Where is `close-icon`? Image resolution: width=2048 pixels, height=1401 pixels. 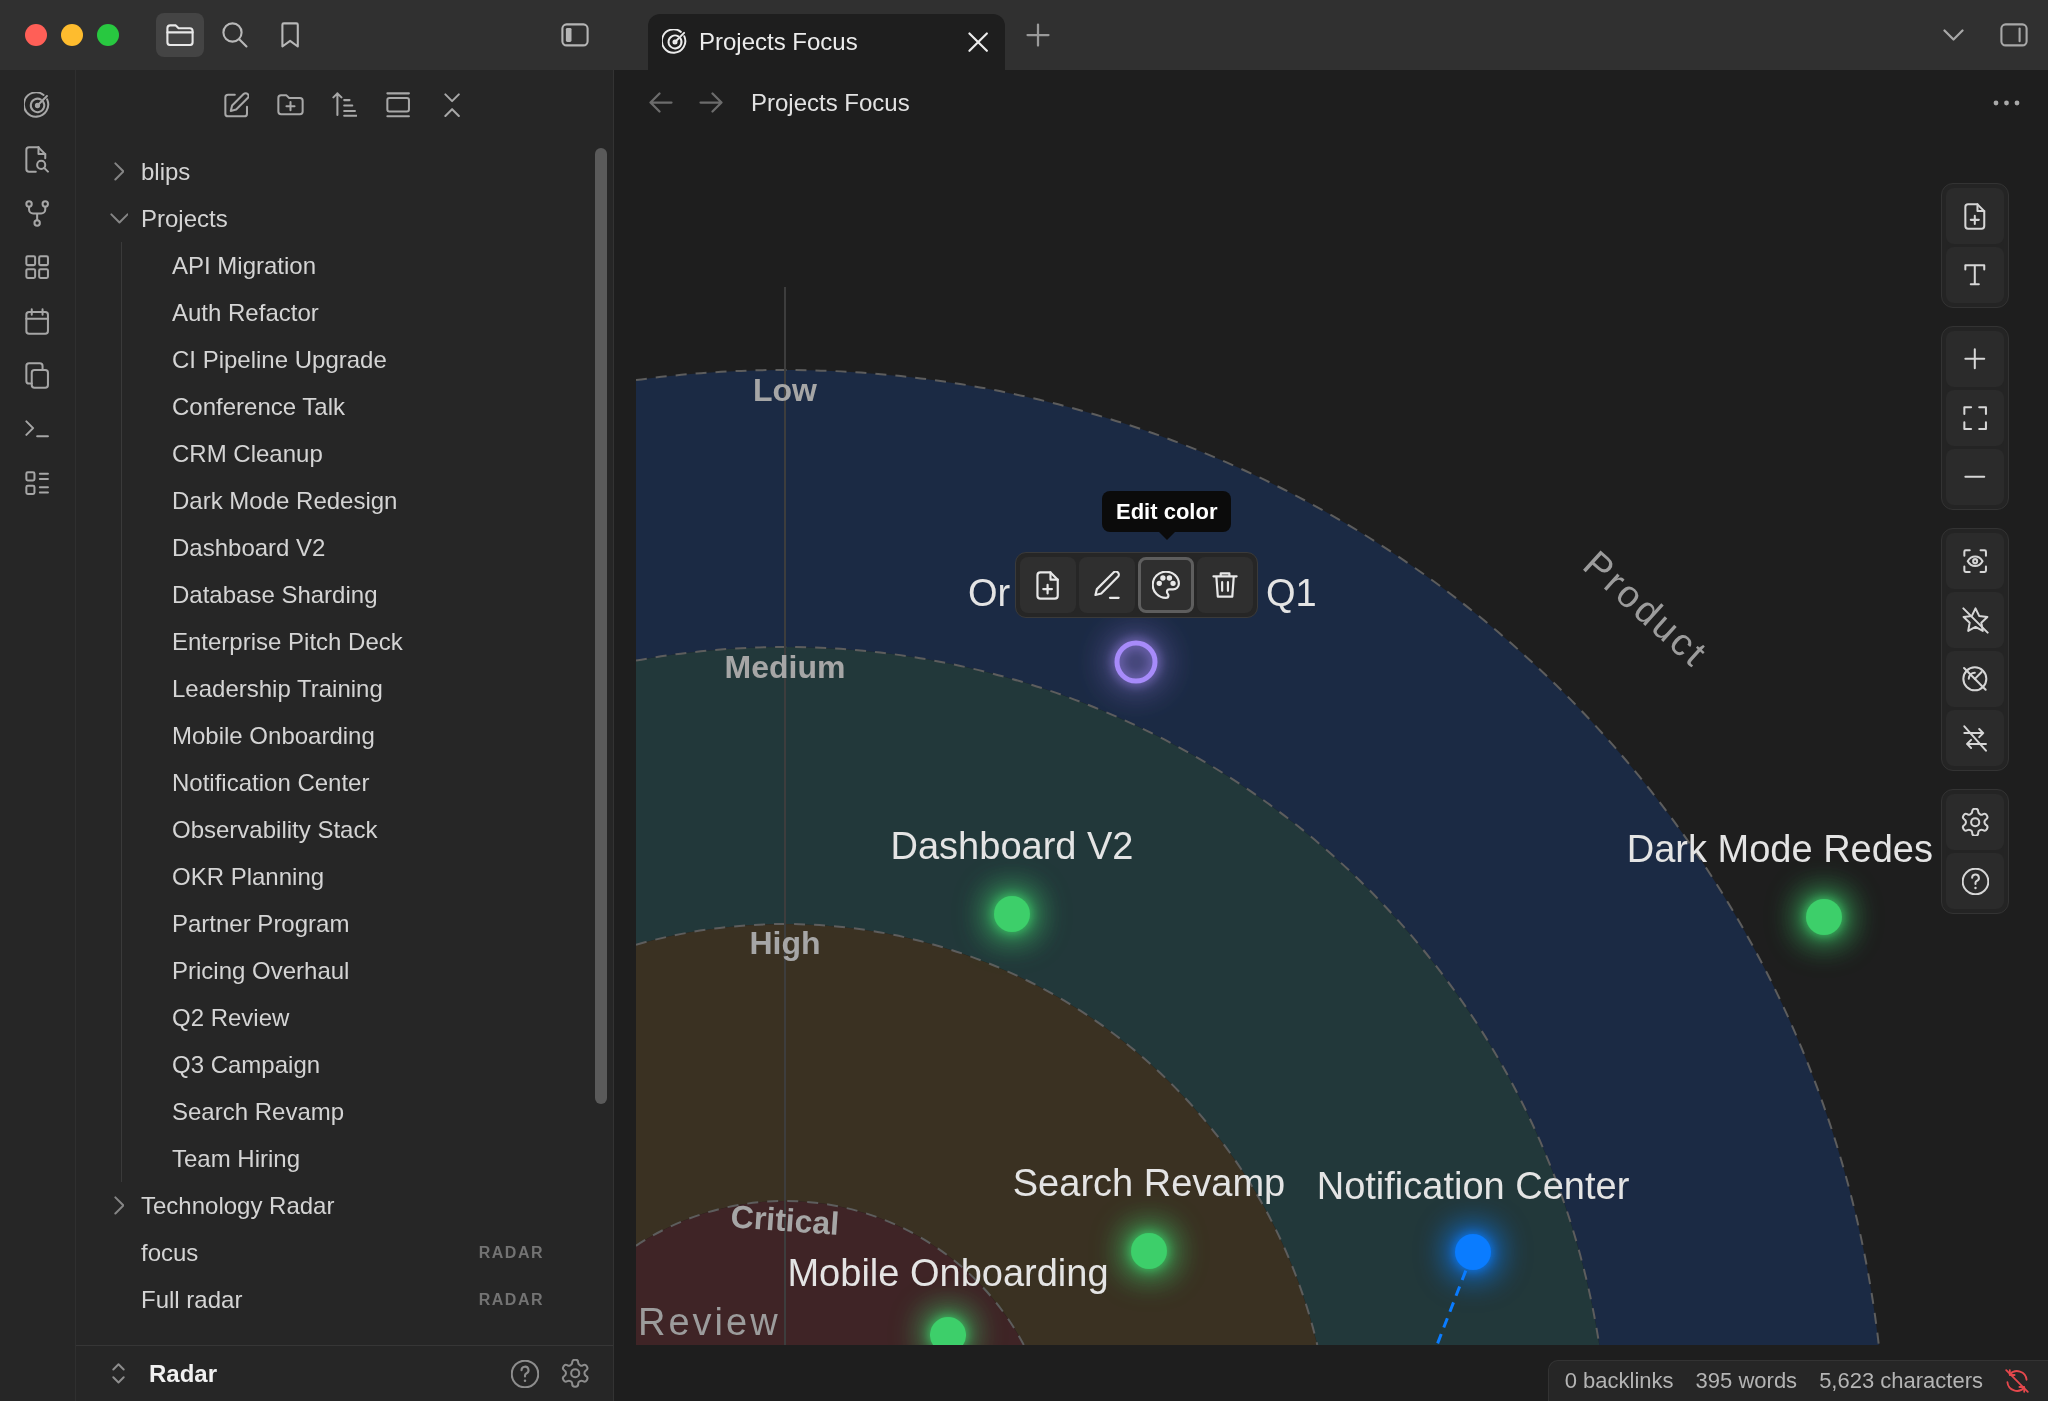 close-icon is located at coordinates (977, 42).